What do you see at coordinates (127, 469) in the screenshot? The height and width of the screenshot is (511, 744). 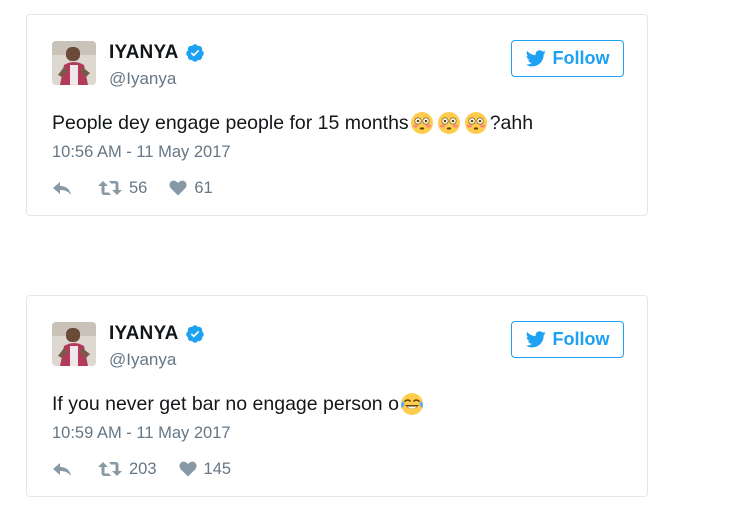 I see `retweet-button: 203` at bounding box center [127, 469].